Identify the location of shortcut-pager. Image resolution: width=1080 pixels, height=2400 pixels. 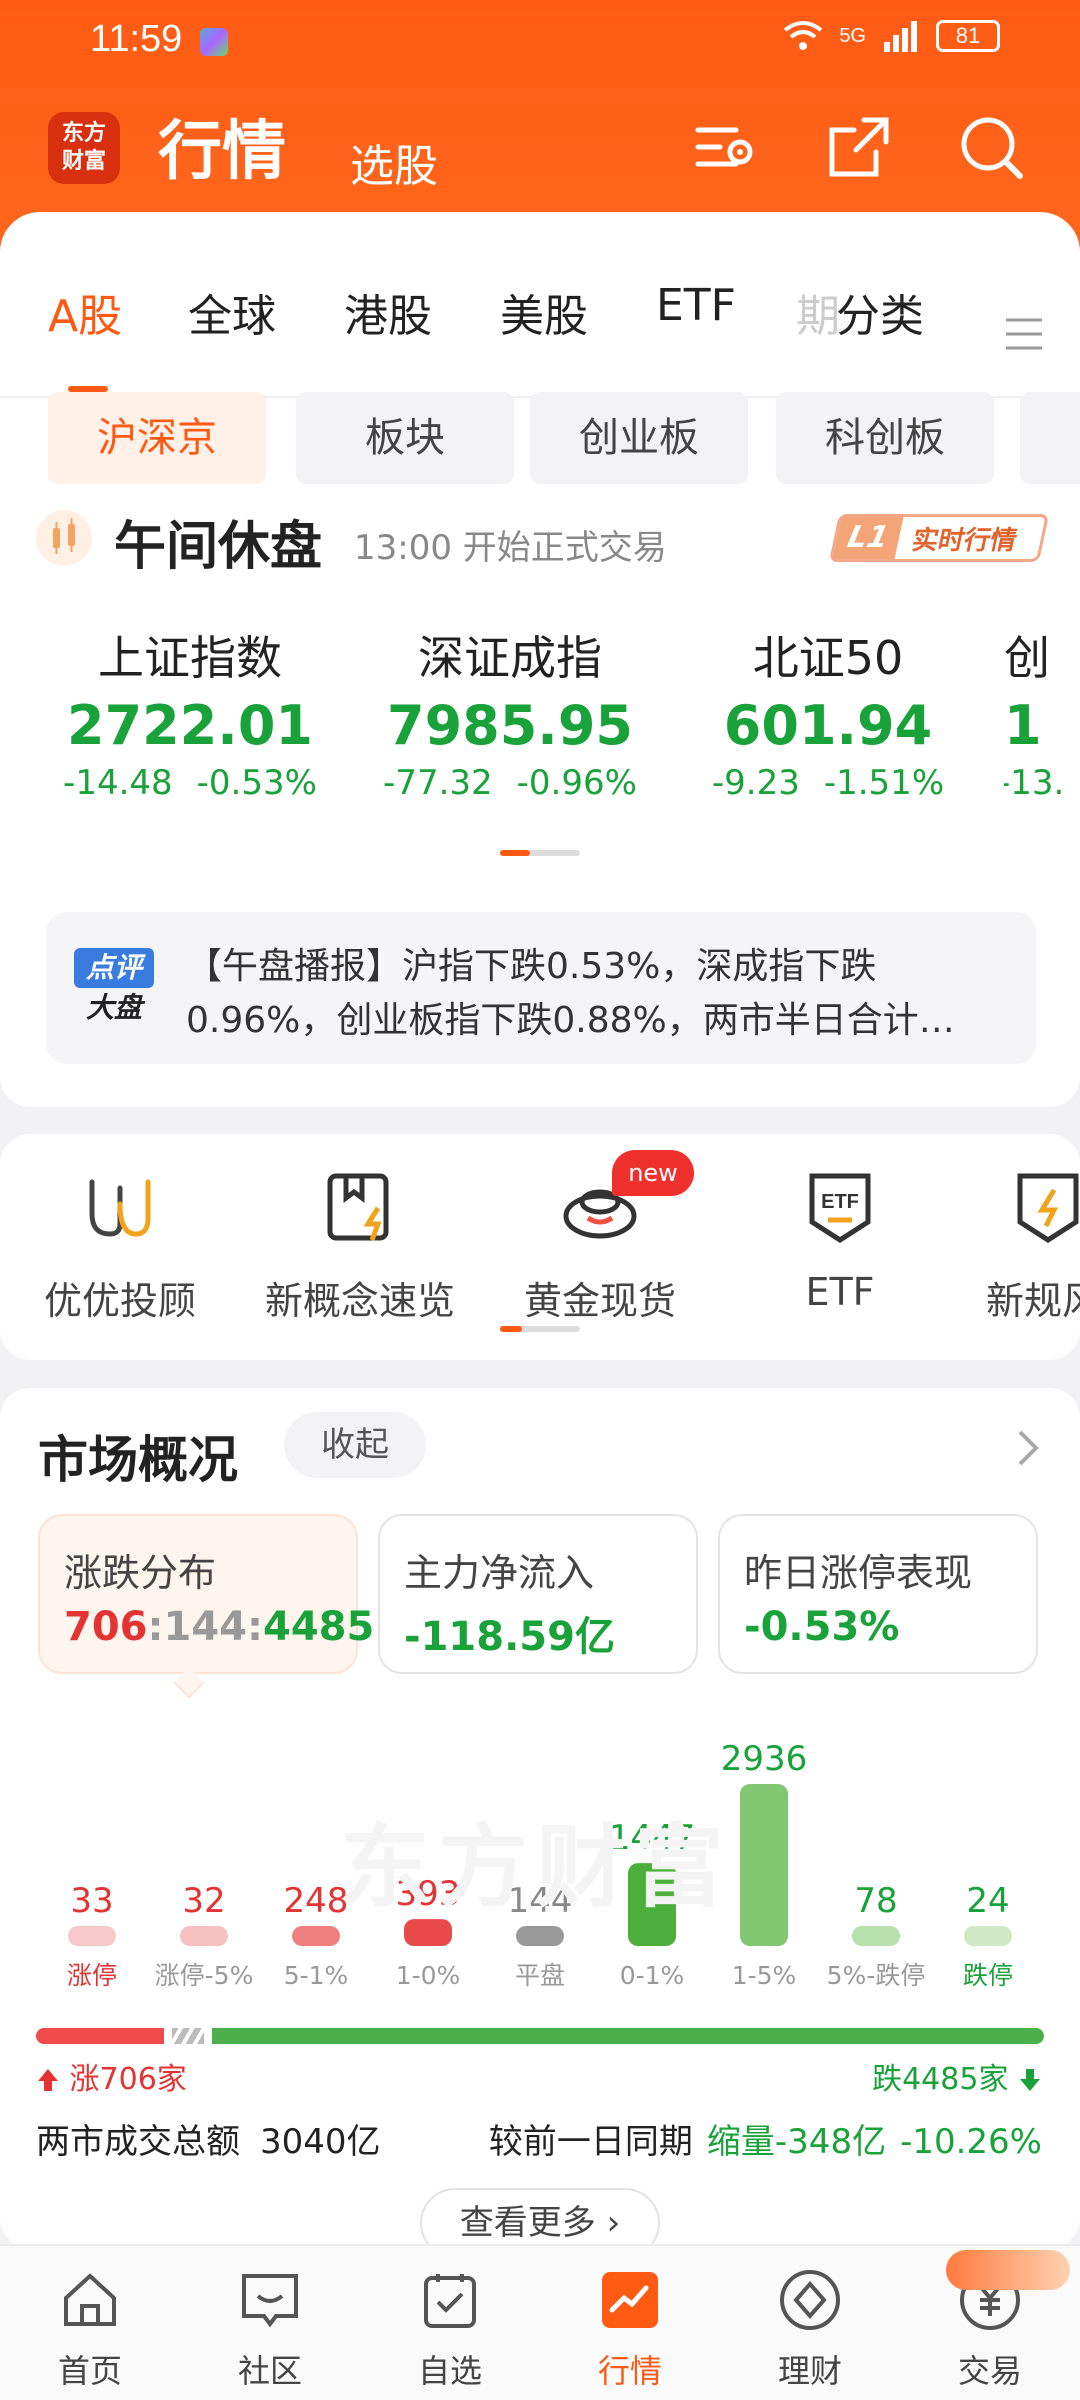
(540, 1329).